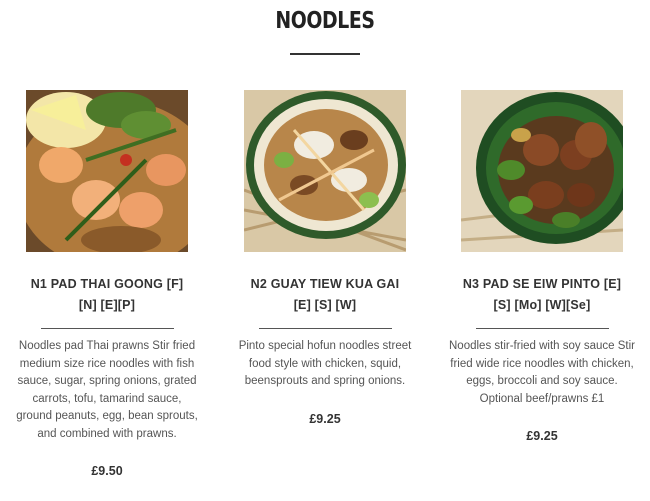 The height and width of the screenshot is (501, 650). I want to click on title-divider, so click(325, 54).